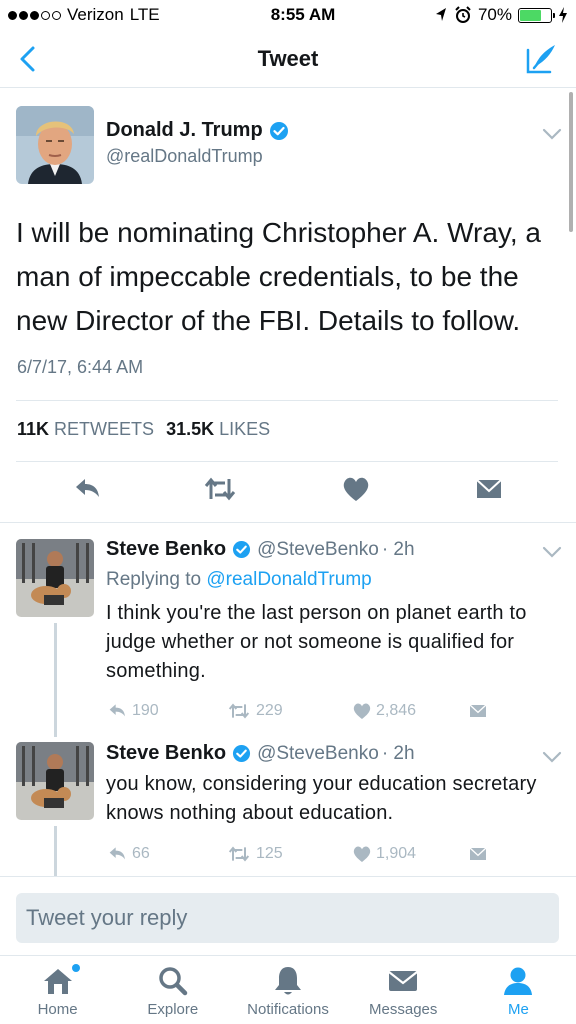 This screenshot has width=576, height=1024. I want to click on tweet-actions, so click(288, 492).